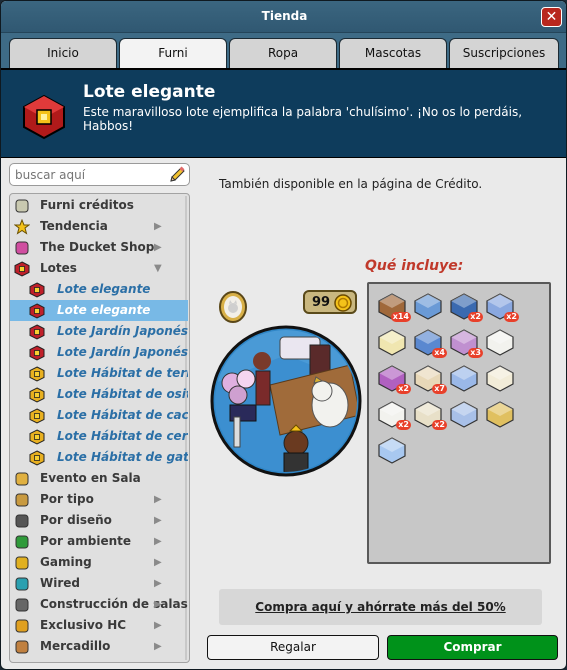  Describe the element at coordinates (400, 317) in the screenshot. I see `item-quantity-badge: x14` at that location.